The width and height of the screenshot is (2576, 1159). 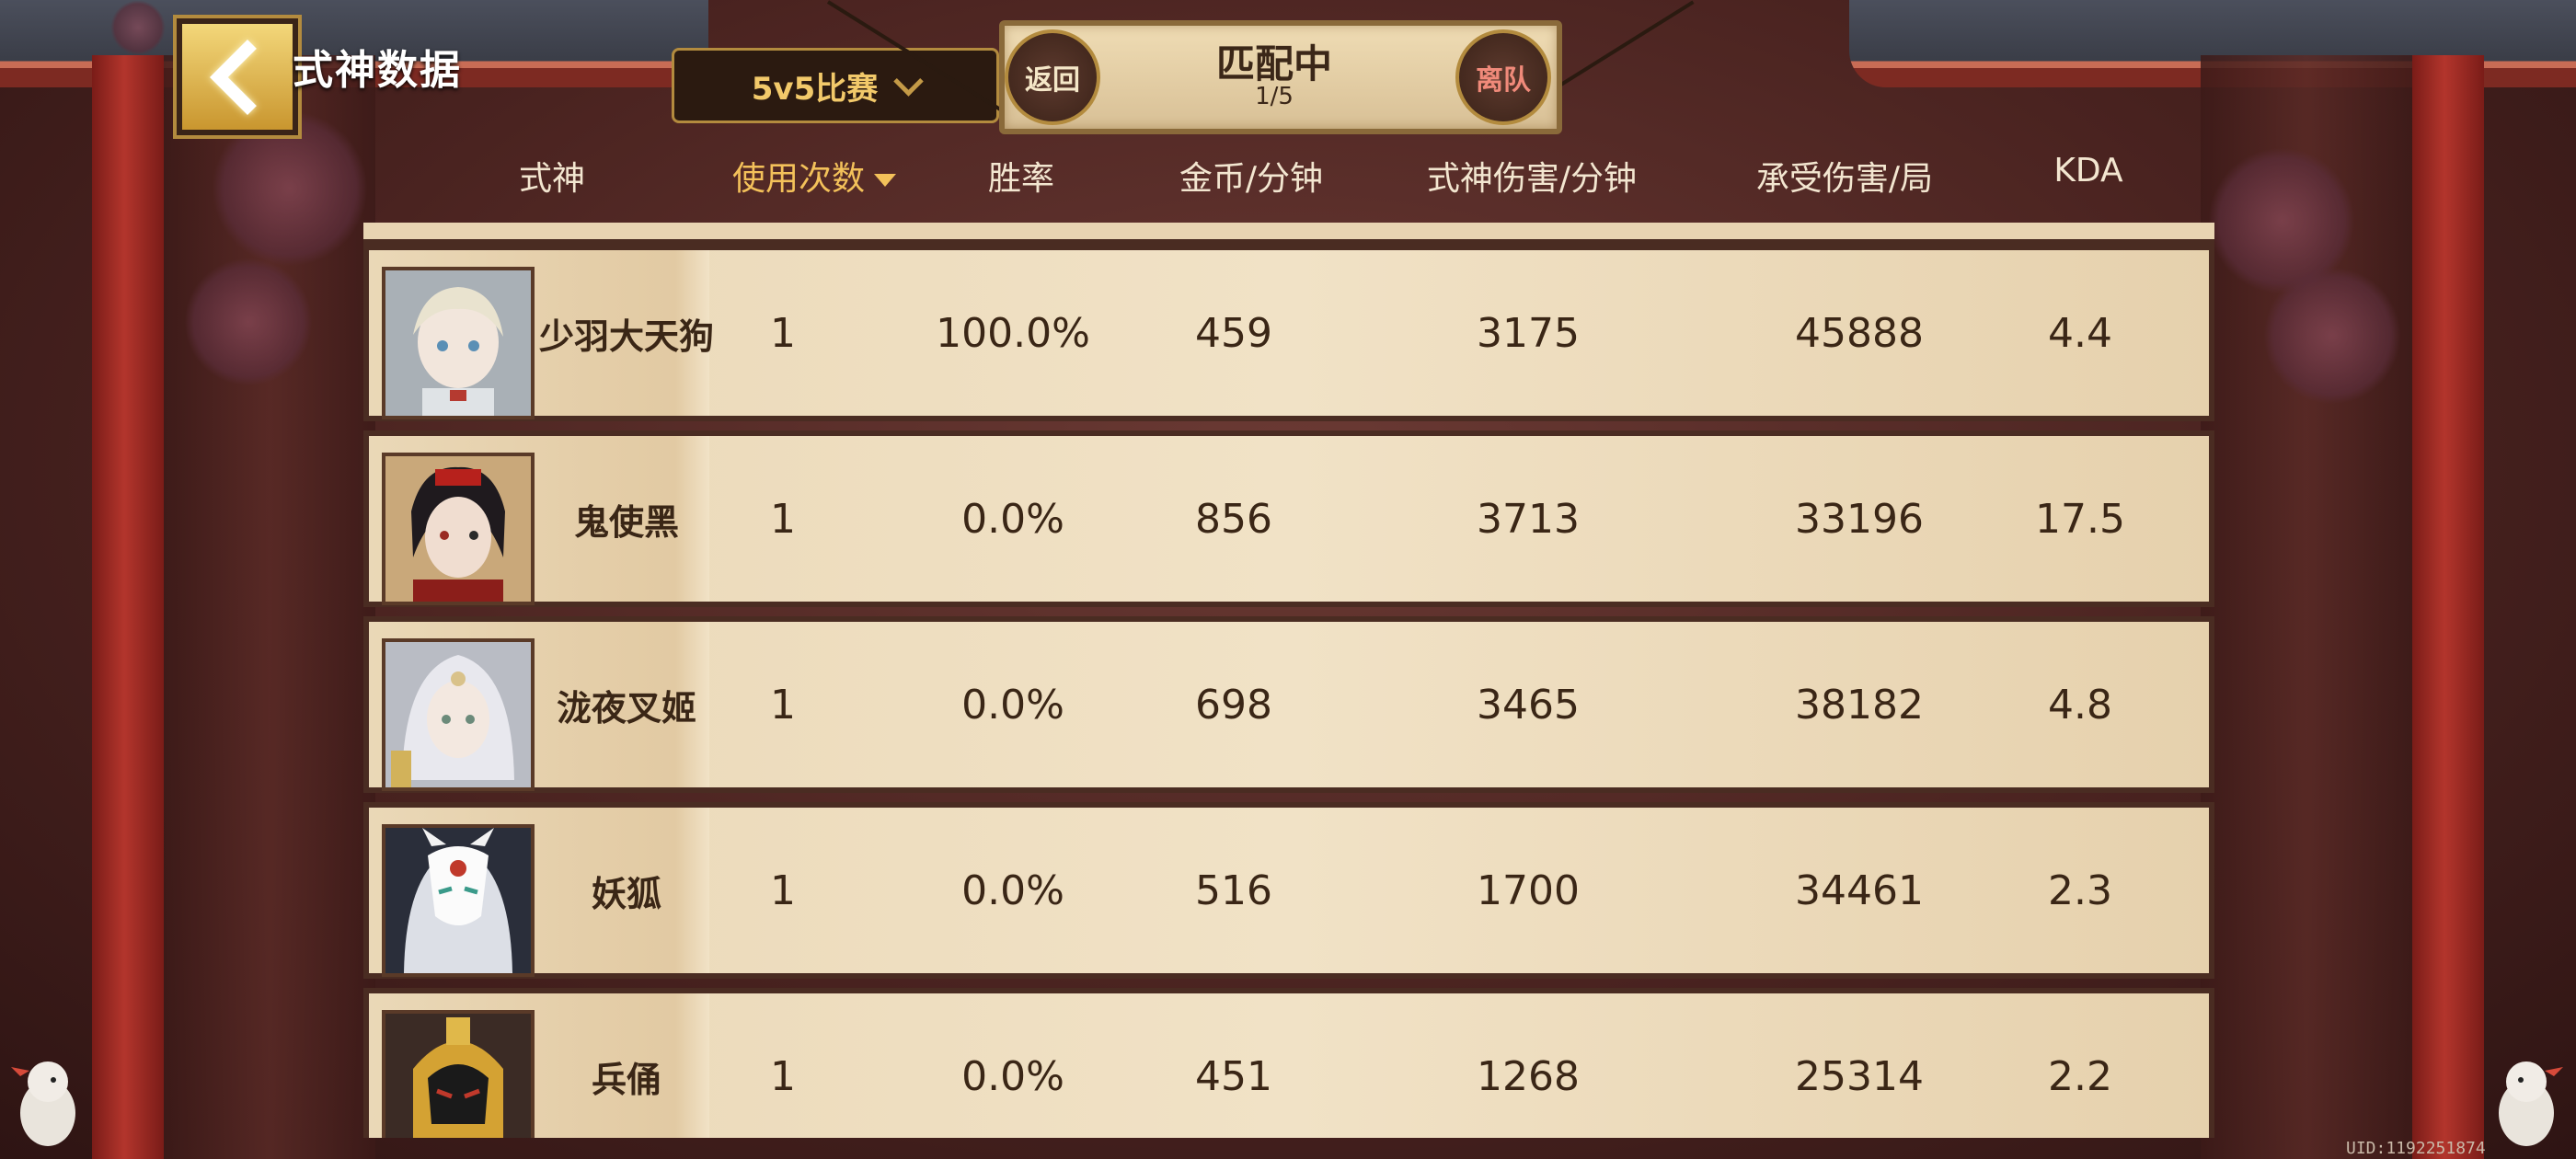 I want to click on back-button, so click(x=237, y=76).